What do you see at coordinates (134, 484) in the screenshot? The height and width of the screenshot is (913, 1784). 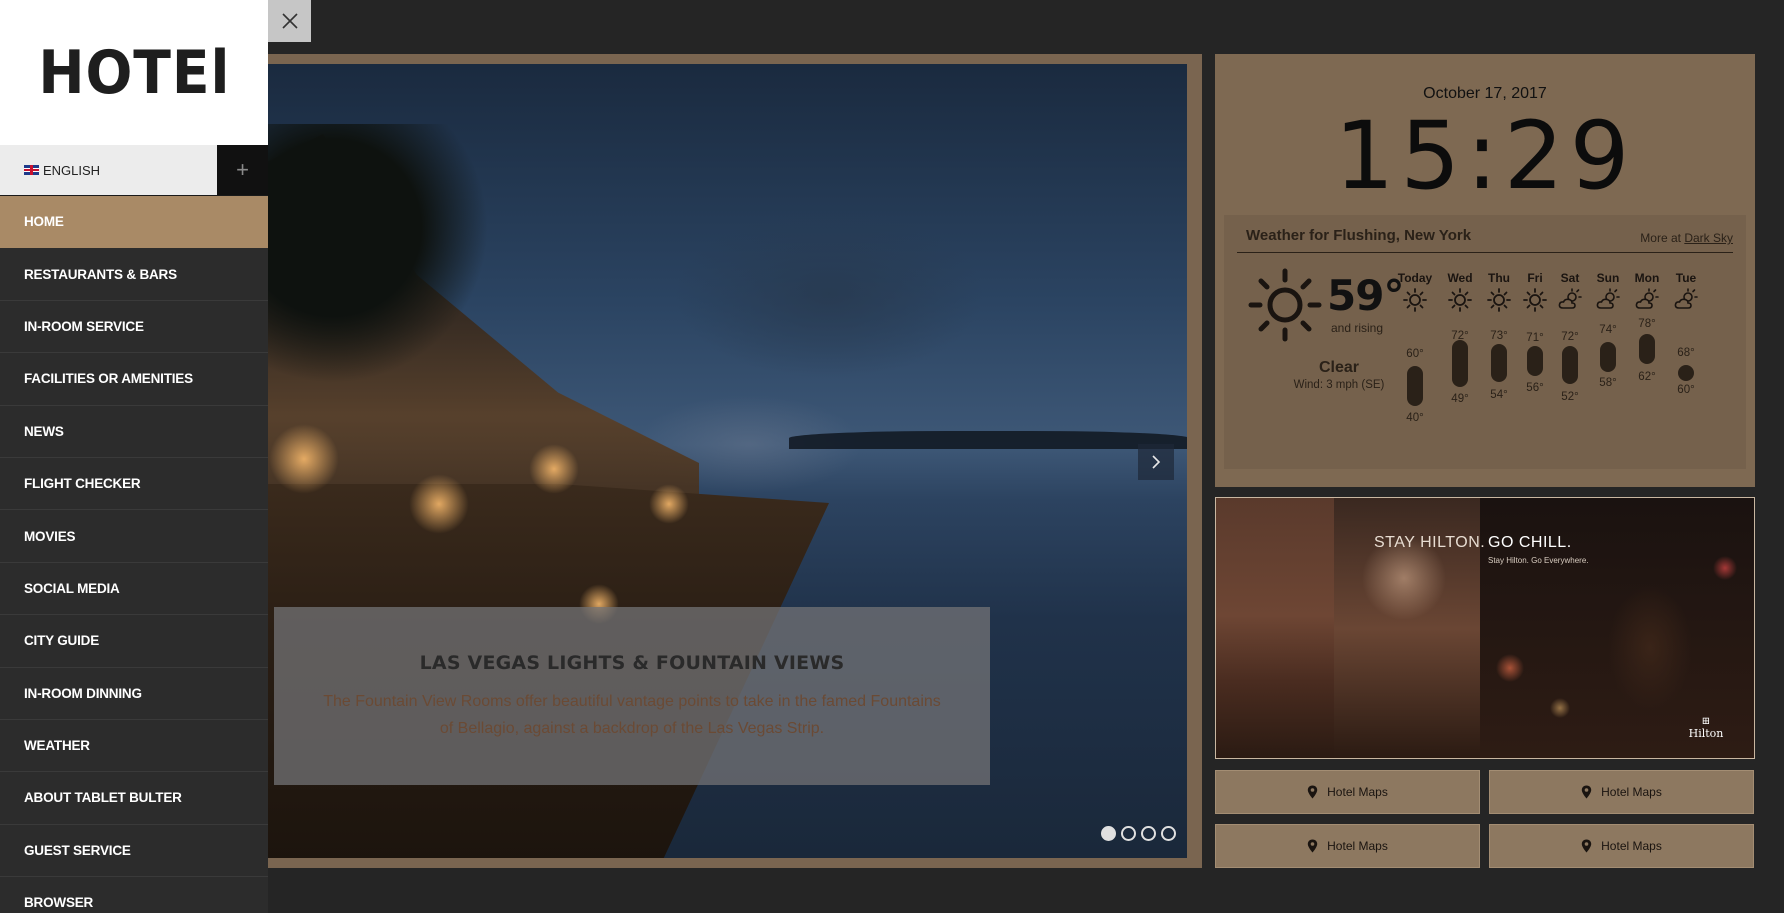 I see `sidebar-item-flight-checker: FLIGHT CHECKER` at bounding box center [134, 484].